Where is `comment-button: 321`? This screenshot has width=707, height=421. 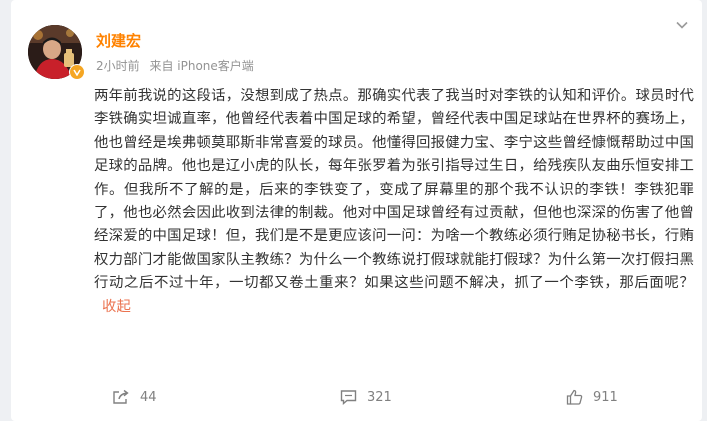
comment-button: 321 is located at coordinates (366, 397).